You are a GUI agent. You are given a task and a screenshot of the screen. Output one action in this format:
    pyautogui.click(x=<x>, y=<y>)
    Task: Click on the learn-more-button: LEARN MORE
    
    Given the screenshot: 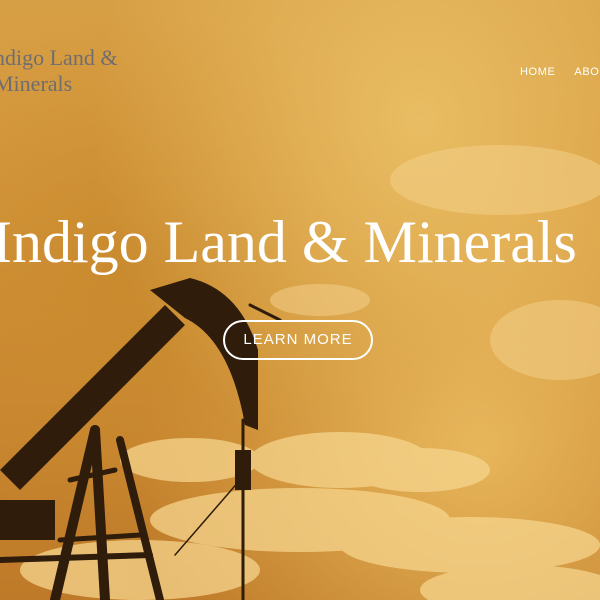 What is the action you would take?
    pyautogui.click(x=298, y=340)
    